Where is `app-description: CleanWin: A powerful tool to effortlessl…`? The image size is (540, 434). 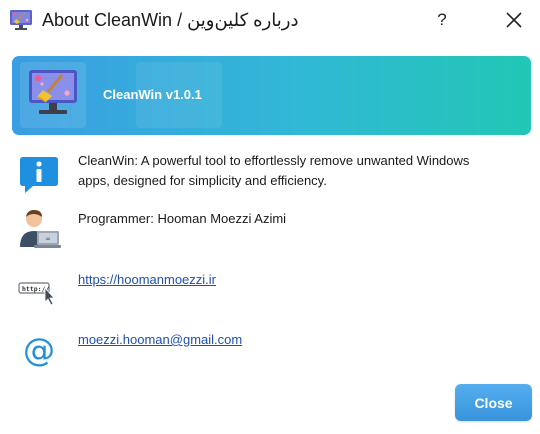
app-description: CleanWin: A powerful tool to effortlessl… is located at coordinates (274, 170).